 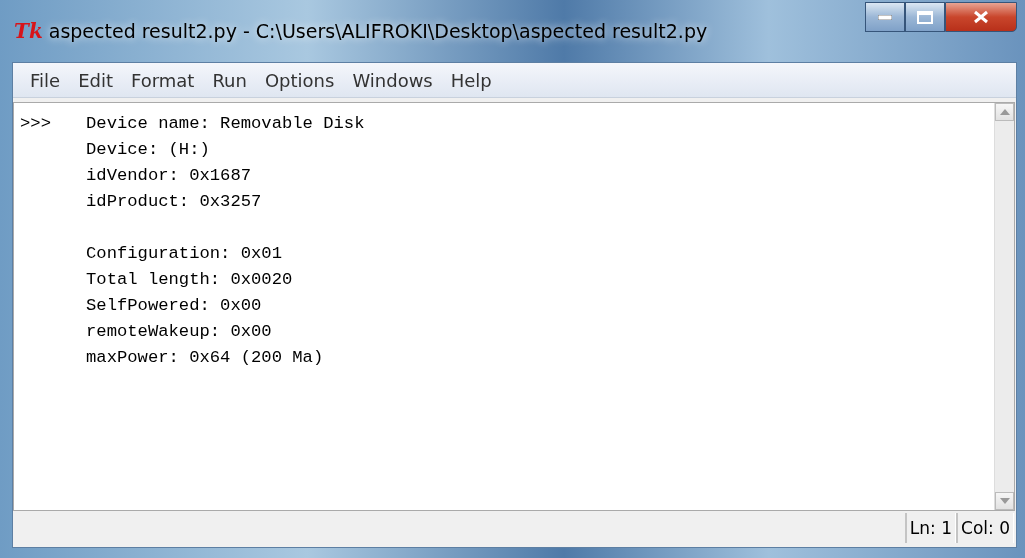 I want to click on output-line: Total length: 0x0020, so click(x=190, y=280).